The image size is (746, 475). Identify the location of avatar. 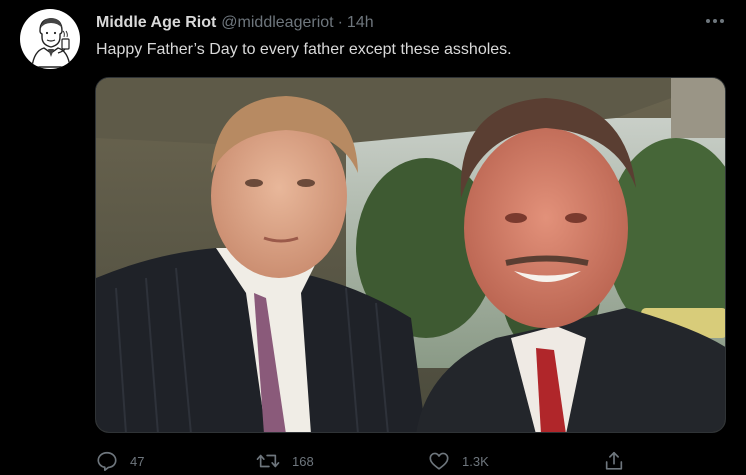
(50, 39).